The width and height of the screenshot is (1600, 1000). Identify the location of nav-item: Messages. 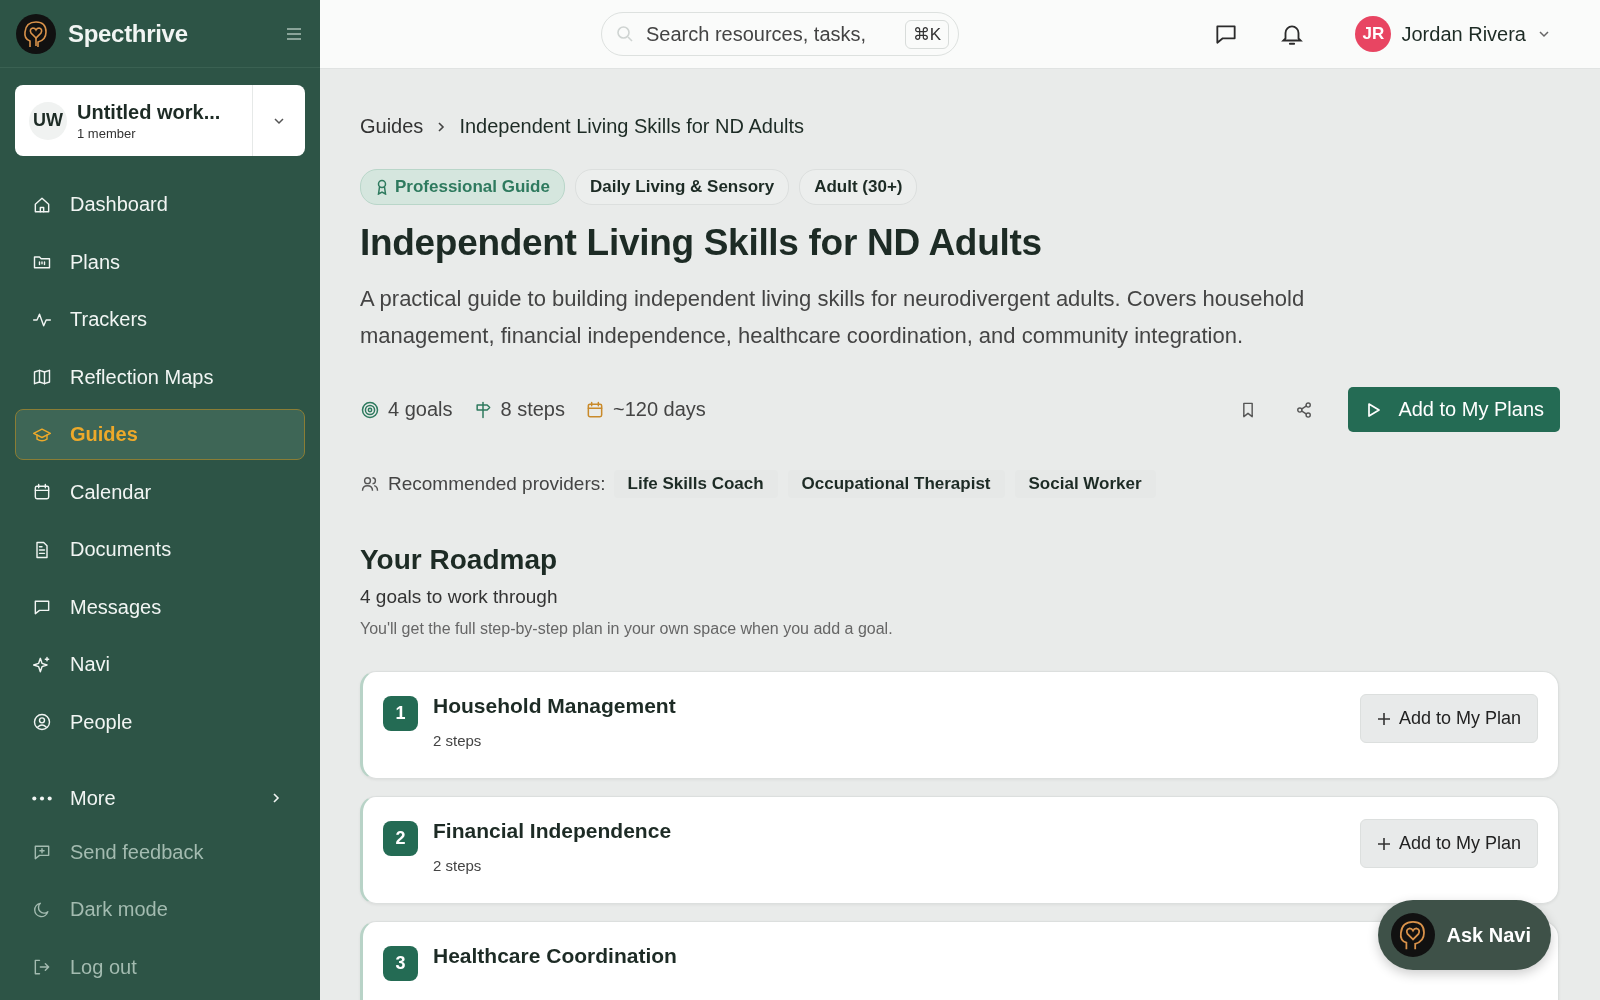
(160, 607).